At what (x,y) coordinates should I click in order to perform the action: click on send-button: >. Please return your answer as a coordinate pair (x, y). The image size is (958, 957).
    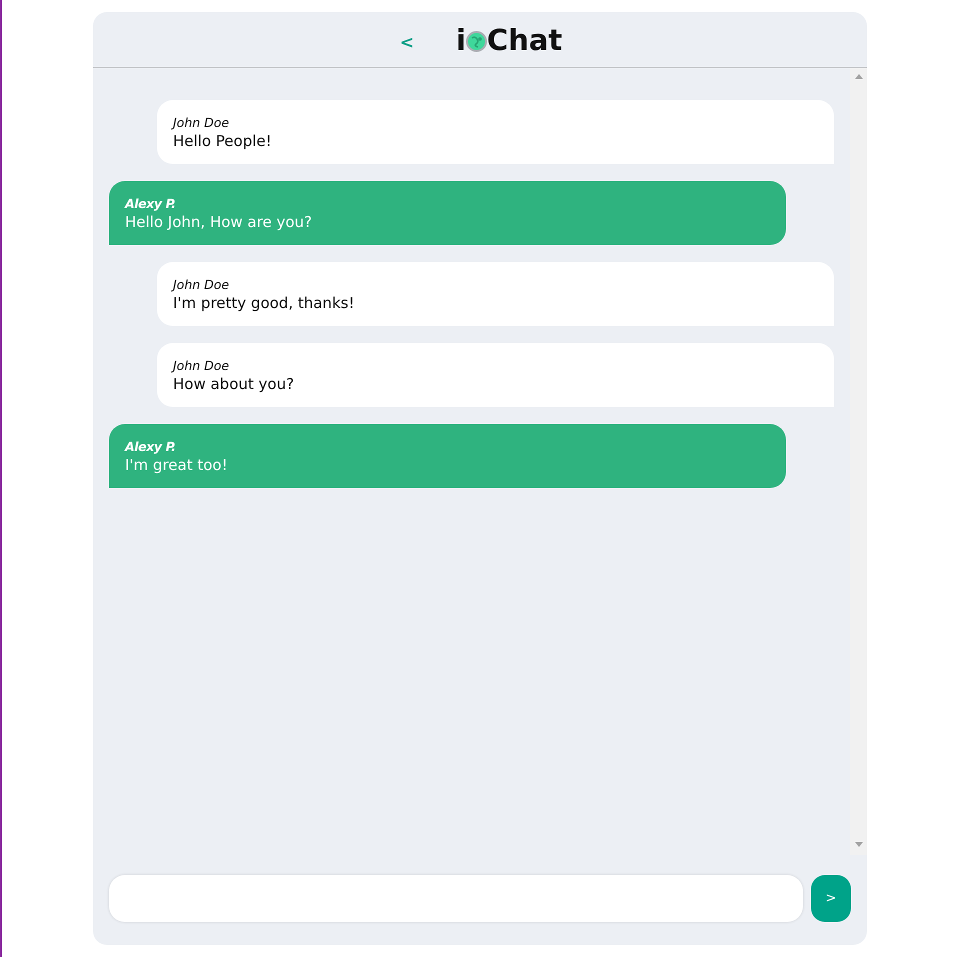
    Looking at the image, I should click on (831, 898).